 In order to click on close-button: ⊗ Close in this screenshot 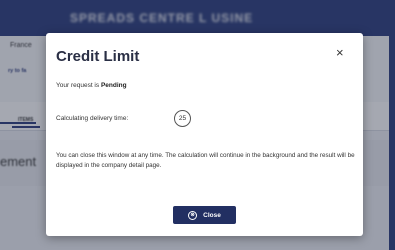, I will do `click(204, 215)`.